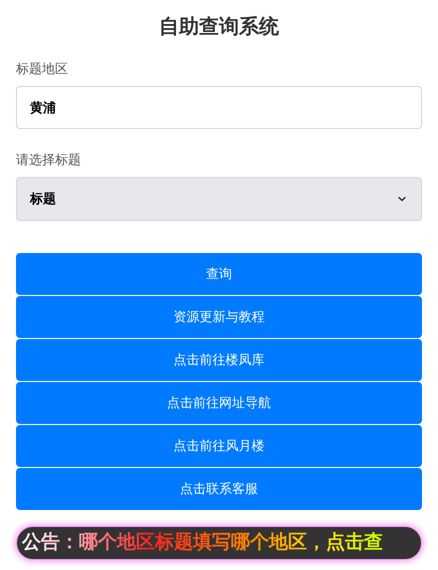 The image size is (438, 570). I want to click on page-title: 自助查询系统, so click(219, 27).